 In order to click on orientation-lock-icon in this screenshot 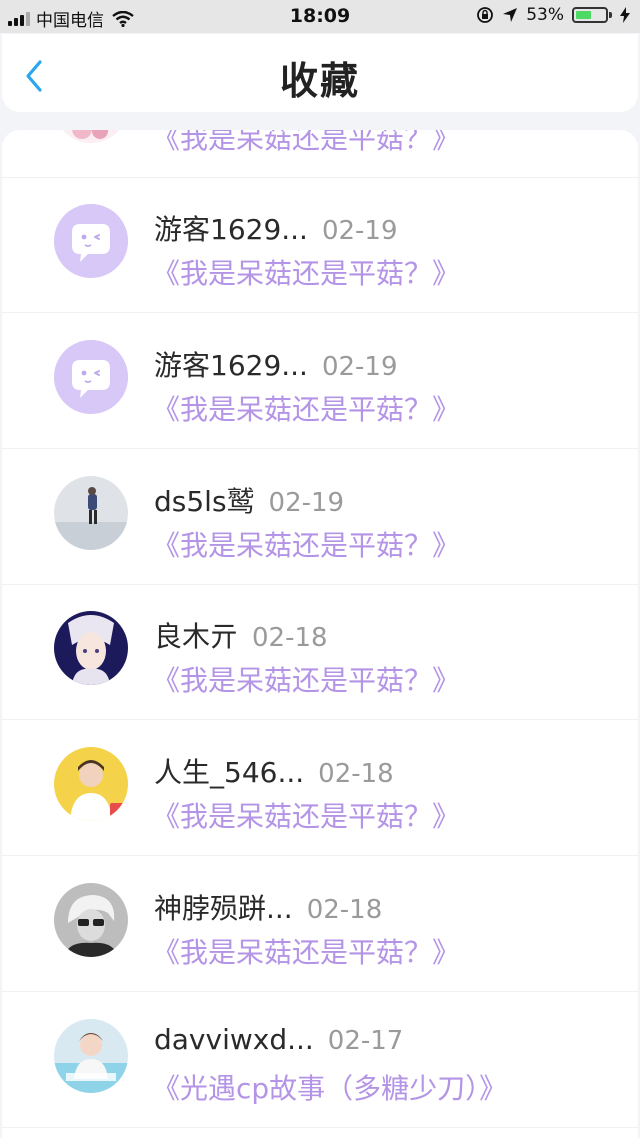, I will do `click(485, 15)`.